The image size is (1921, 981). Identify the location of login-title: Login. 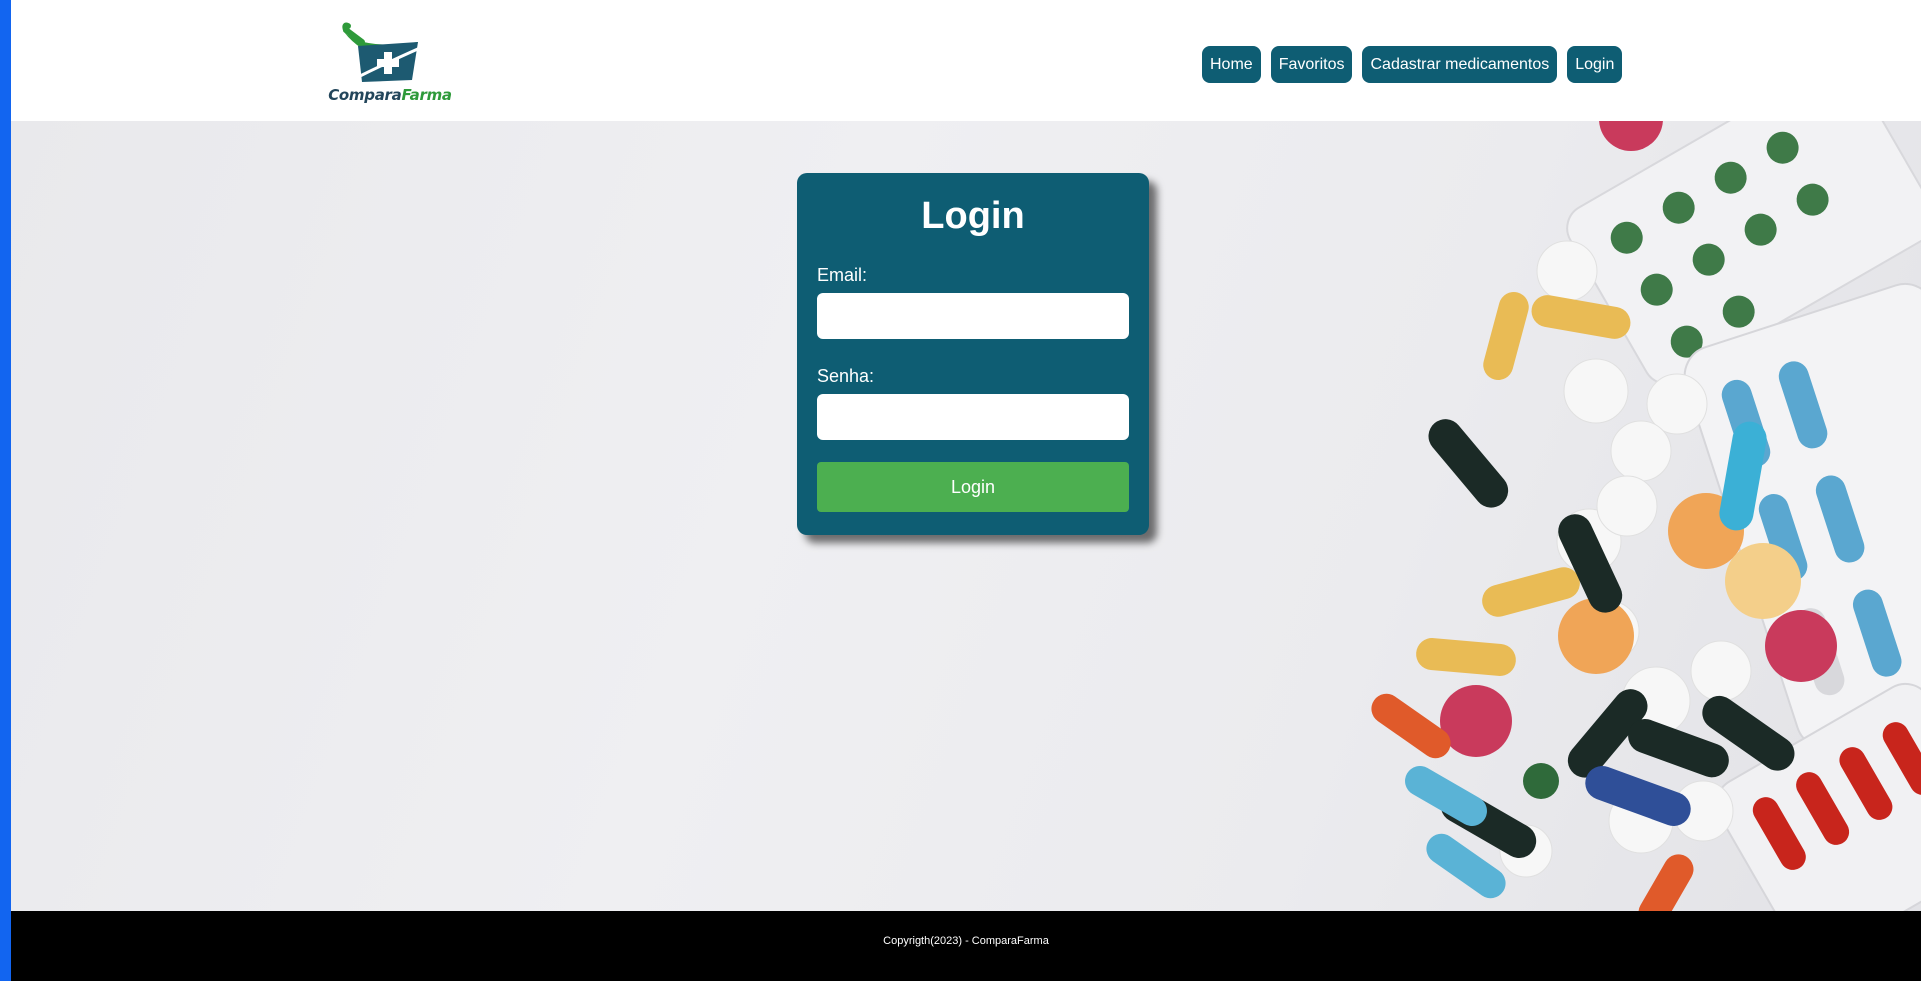
(973, 216).